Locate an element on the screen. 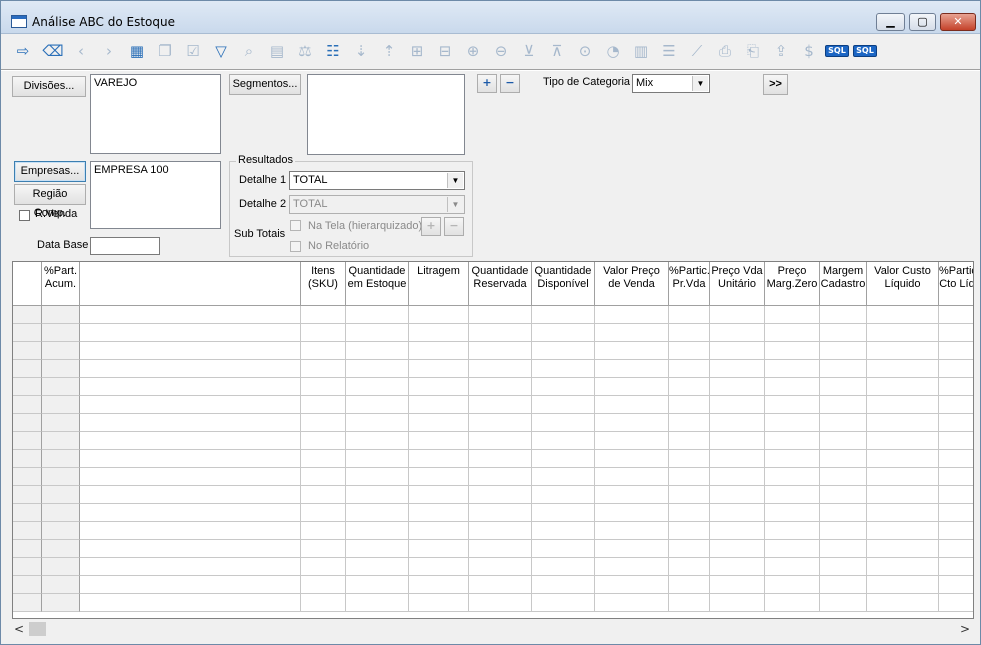  edit-list-icon: ☷ is located at coordinates (333, 51).